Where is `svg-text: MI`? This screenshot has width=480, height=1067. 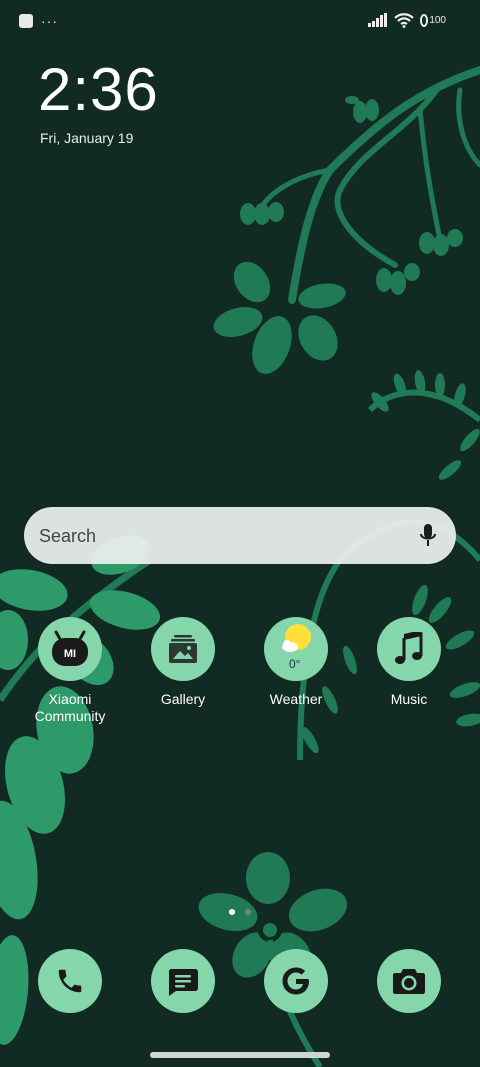
svg-text: MI is located at coordinates (70, 654).